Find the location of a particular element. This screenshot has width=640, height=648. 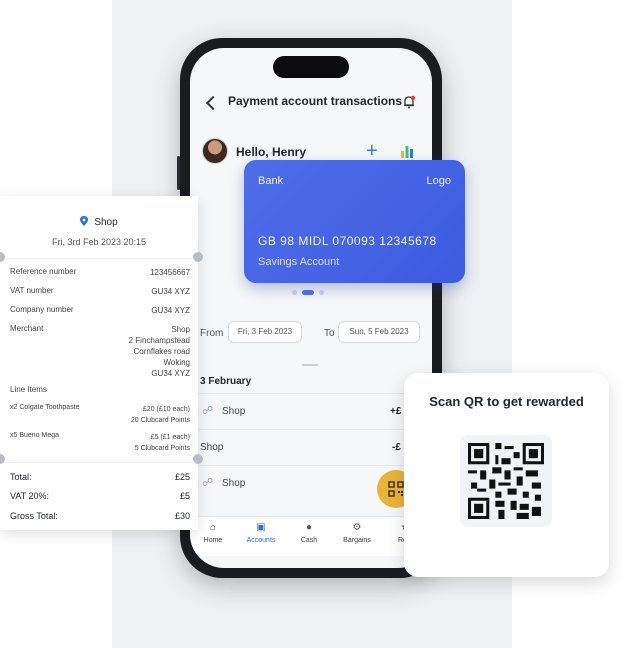

vat-value: GU34 XYZ is located at coordinates (170, 291).